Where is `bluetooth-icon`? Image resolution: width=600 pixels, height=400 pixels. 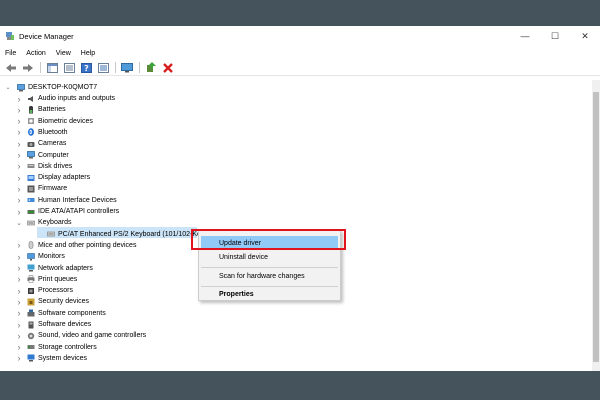
bluetooth-icon is located at coordinates (31, 132).